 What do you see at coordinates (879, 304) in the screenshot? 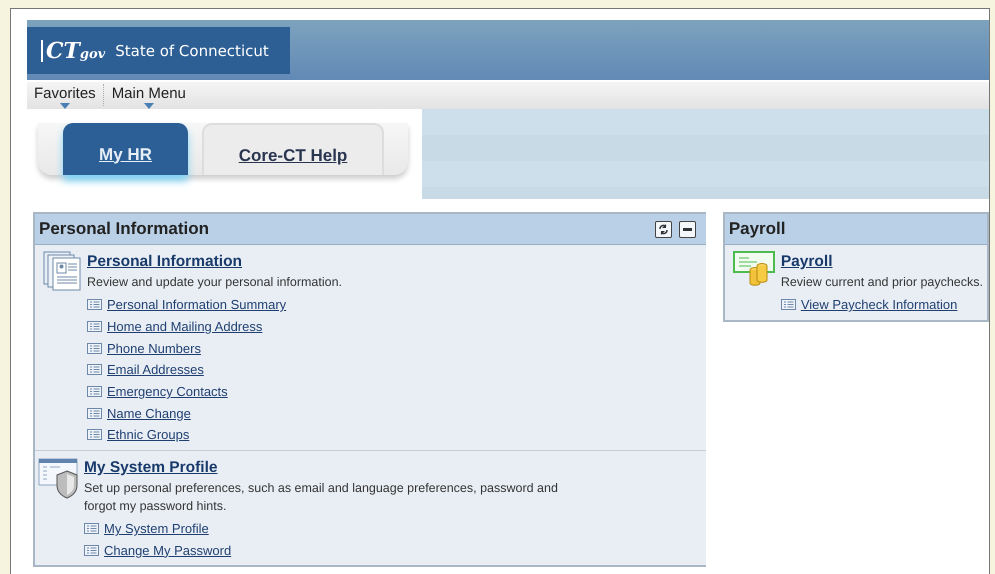
I see `page-link: View Paycheck Information` at bounding box center [879, 304].